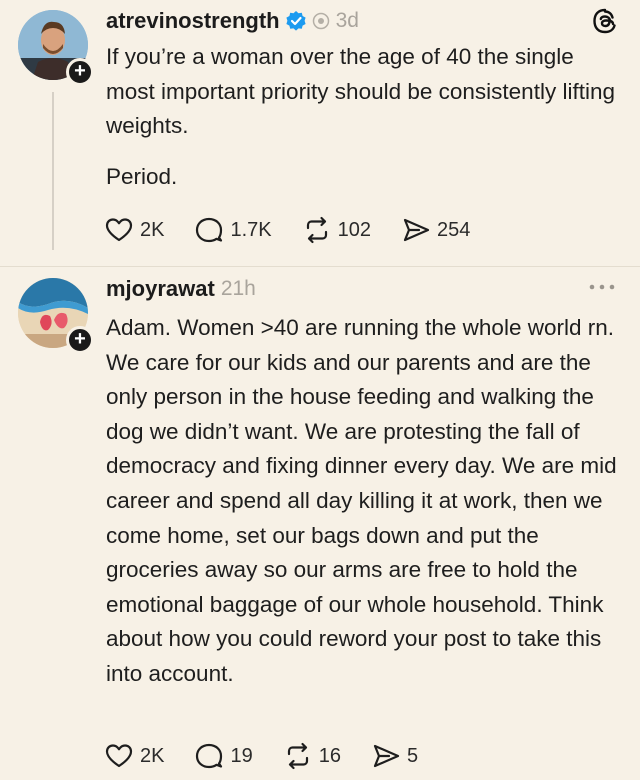 The image size is (640, 780). What do you see at coordinates (336, 230) in the screenshot?
I see `repost-button: 102` at bounding box center [336, 230].